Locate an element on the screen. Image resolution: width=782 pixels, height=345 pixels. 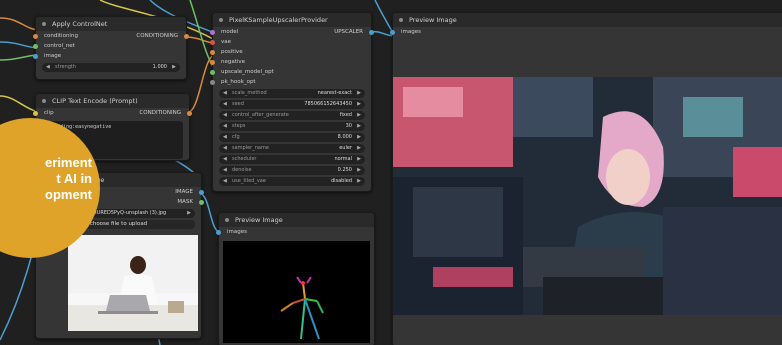
input-label: negative is located at coordinates (233, 62).